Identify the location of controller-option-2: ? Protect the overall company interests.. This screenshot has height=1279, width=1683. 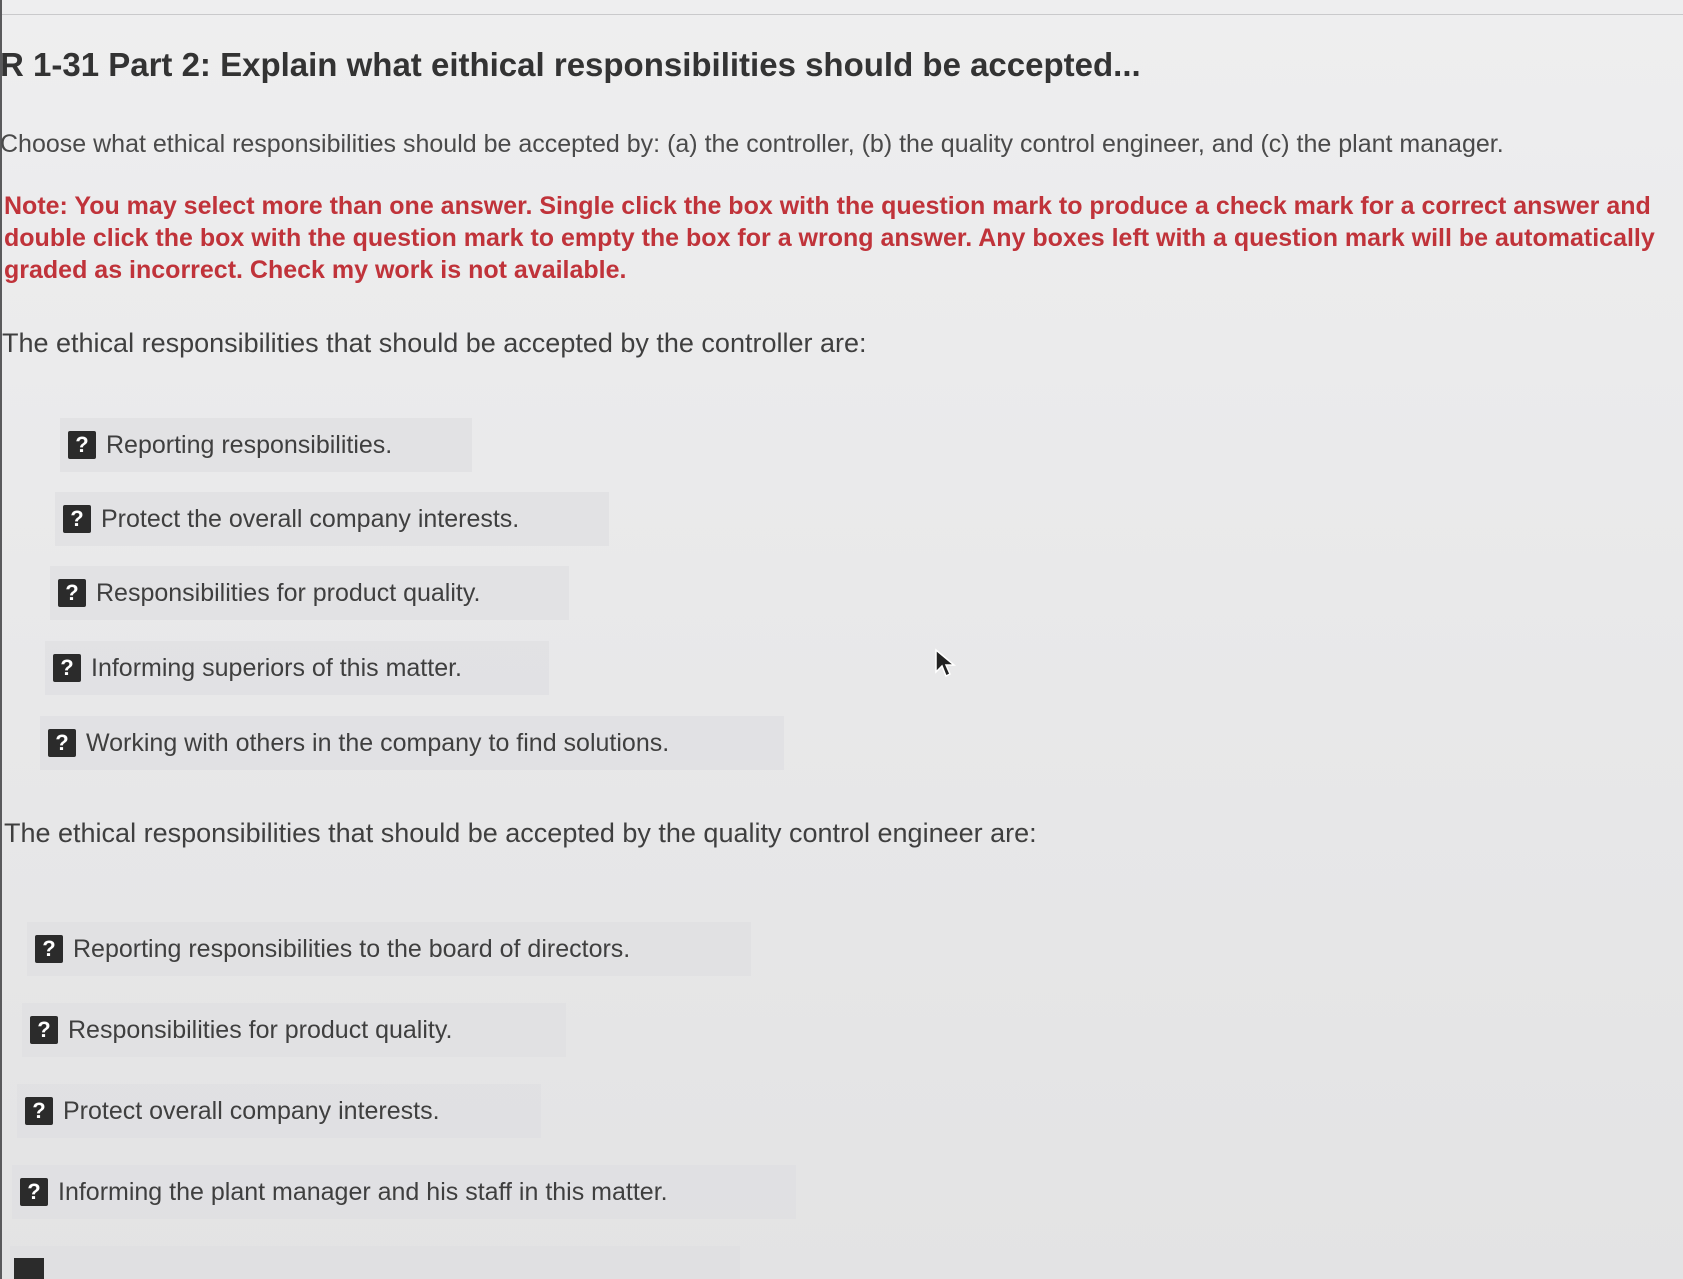
(332, 519).